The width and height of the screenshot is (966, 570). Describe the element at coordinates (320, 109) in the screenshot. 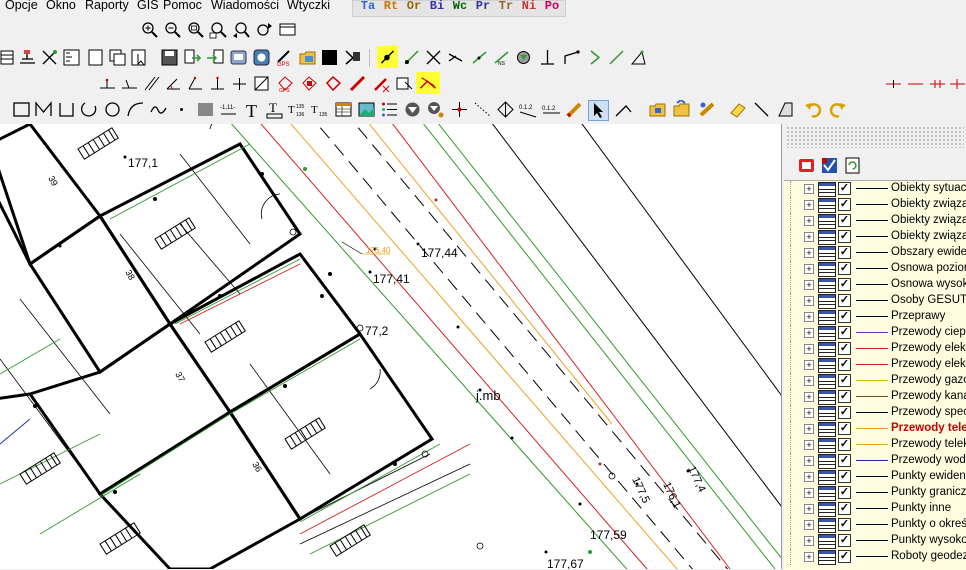

I see `height-text-icon: T 135` at that location.